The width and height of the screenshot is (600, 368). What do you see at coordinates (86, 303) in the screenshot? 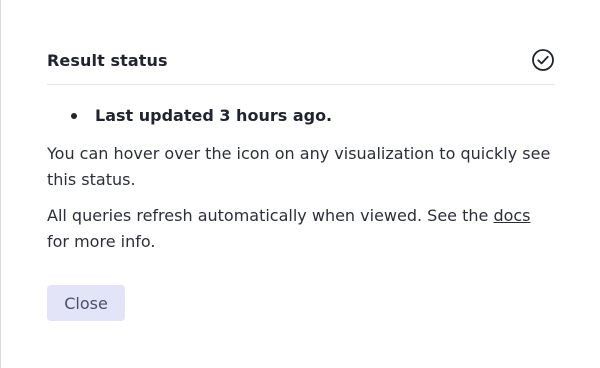
I see `close-button: Close` at bounding box center [86, 303].